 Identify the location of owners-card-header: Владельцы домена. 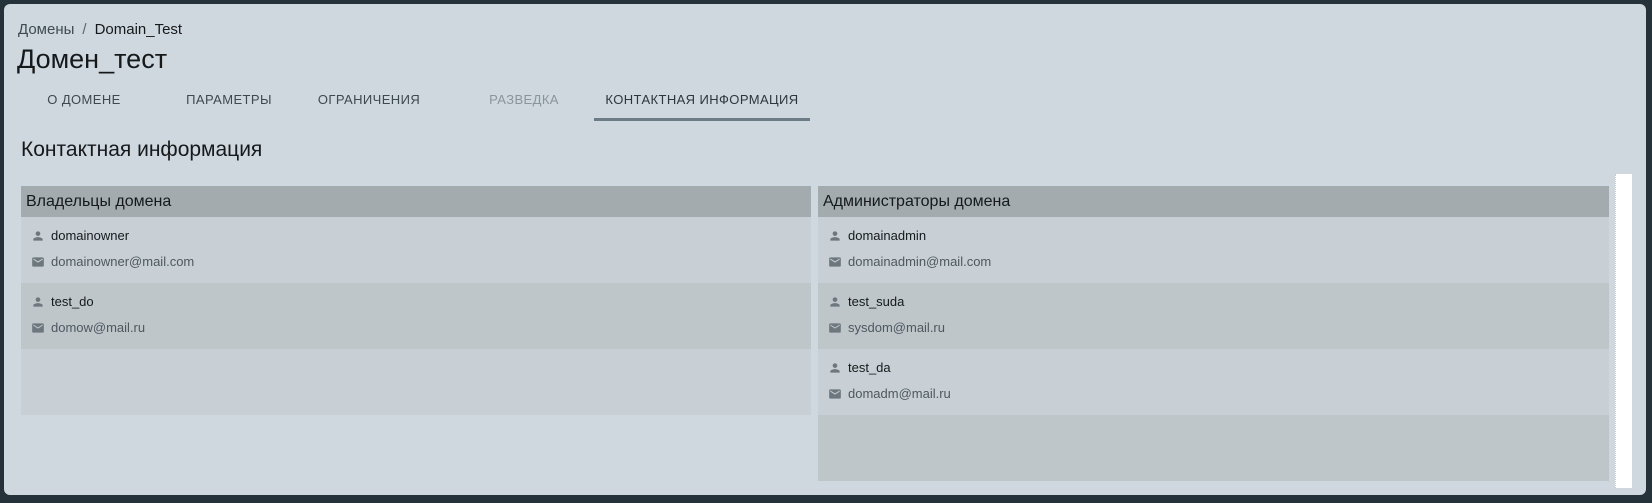
(416, 201).